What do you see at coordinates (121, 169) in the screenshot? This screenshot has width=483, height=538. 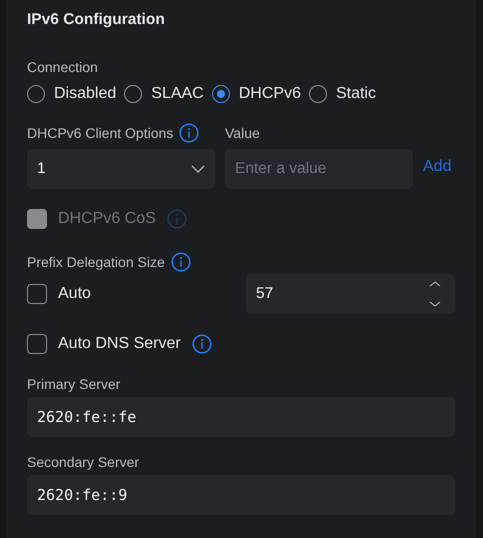 I see `dropdown: 1` at bounding box center [121, 169].